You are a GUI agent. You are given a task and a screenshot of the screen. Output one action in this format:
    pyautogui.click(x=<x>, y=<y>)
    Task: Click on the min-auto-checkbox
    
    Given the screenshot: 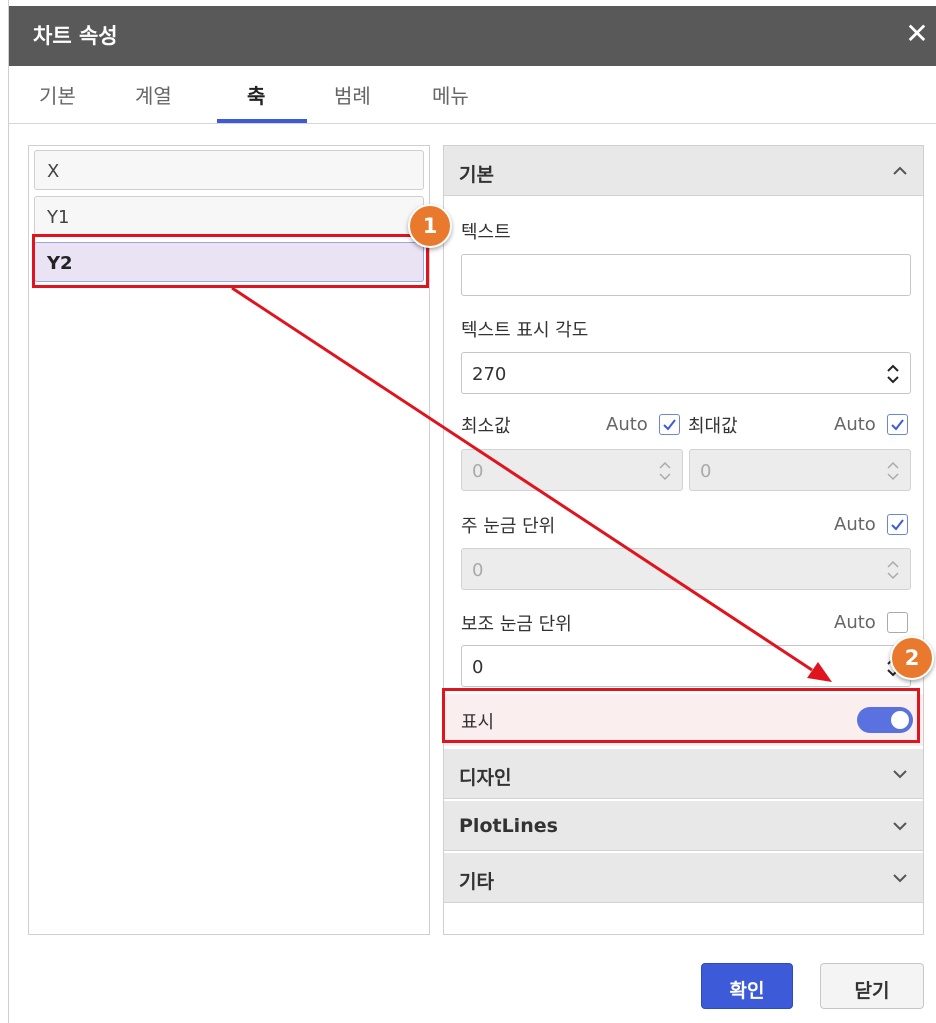 What is the action you would take?
    pyautogui.click(x=669, y=424)
    